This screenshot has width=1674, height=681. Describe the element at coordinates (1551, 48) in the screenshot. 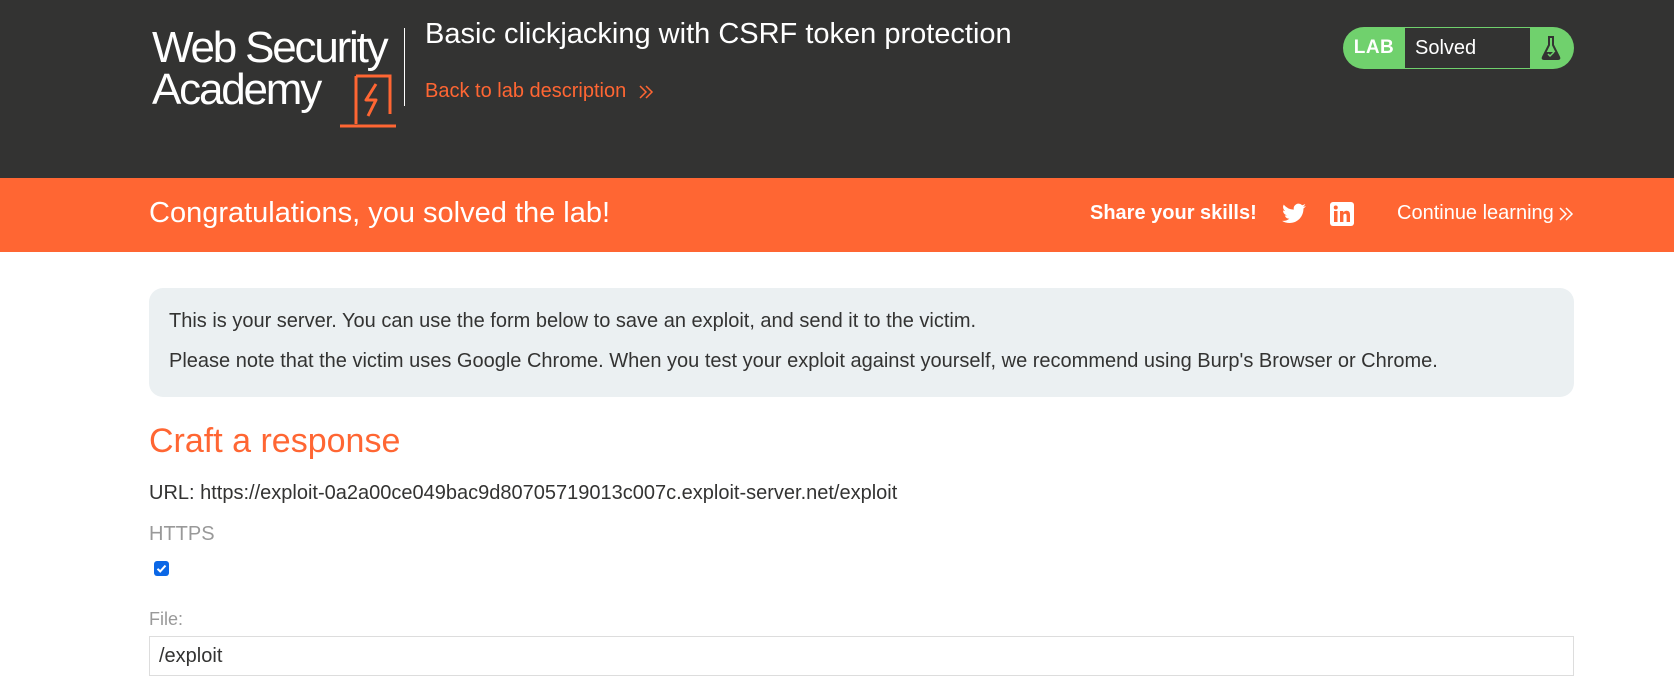

I see `flask-icon` at that location.